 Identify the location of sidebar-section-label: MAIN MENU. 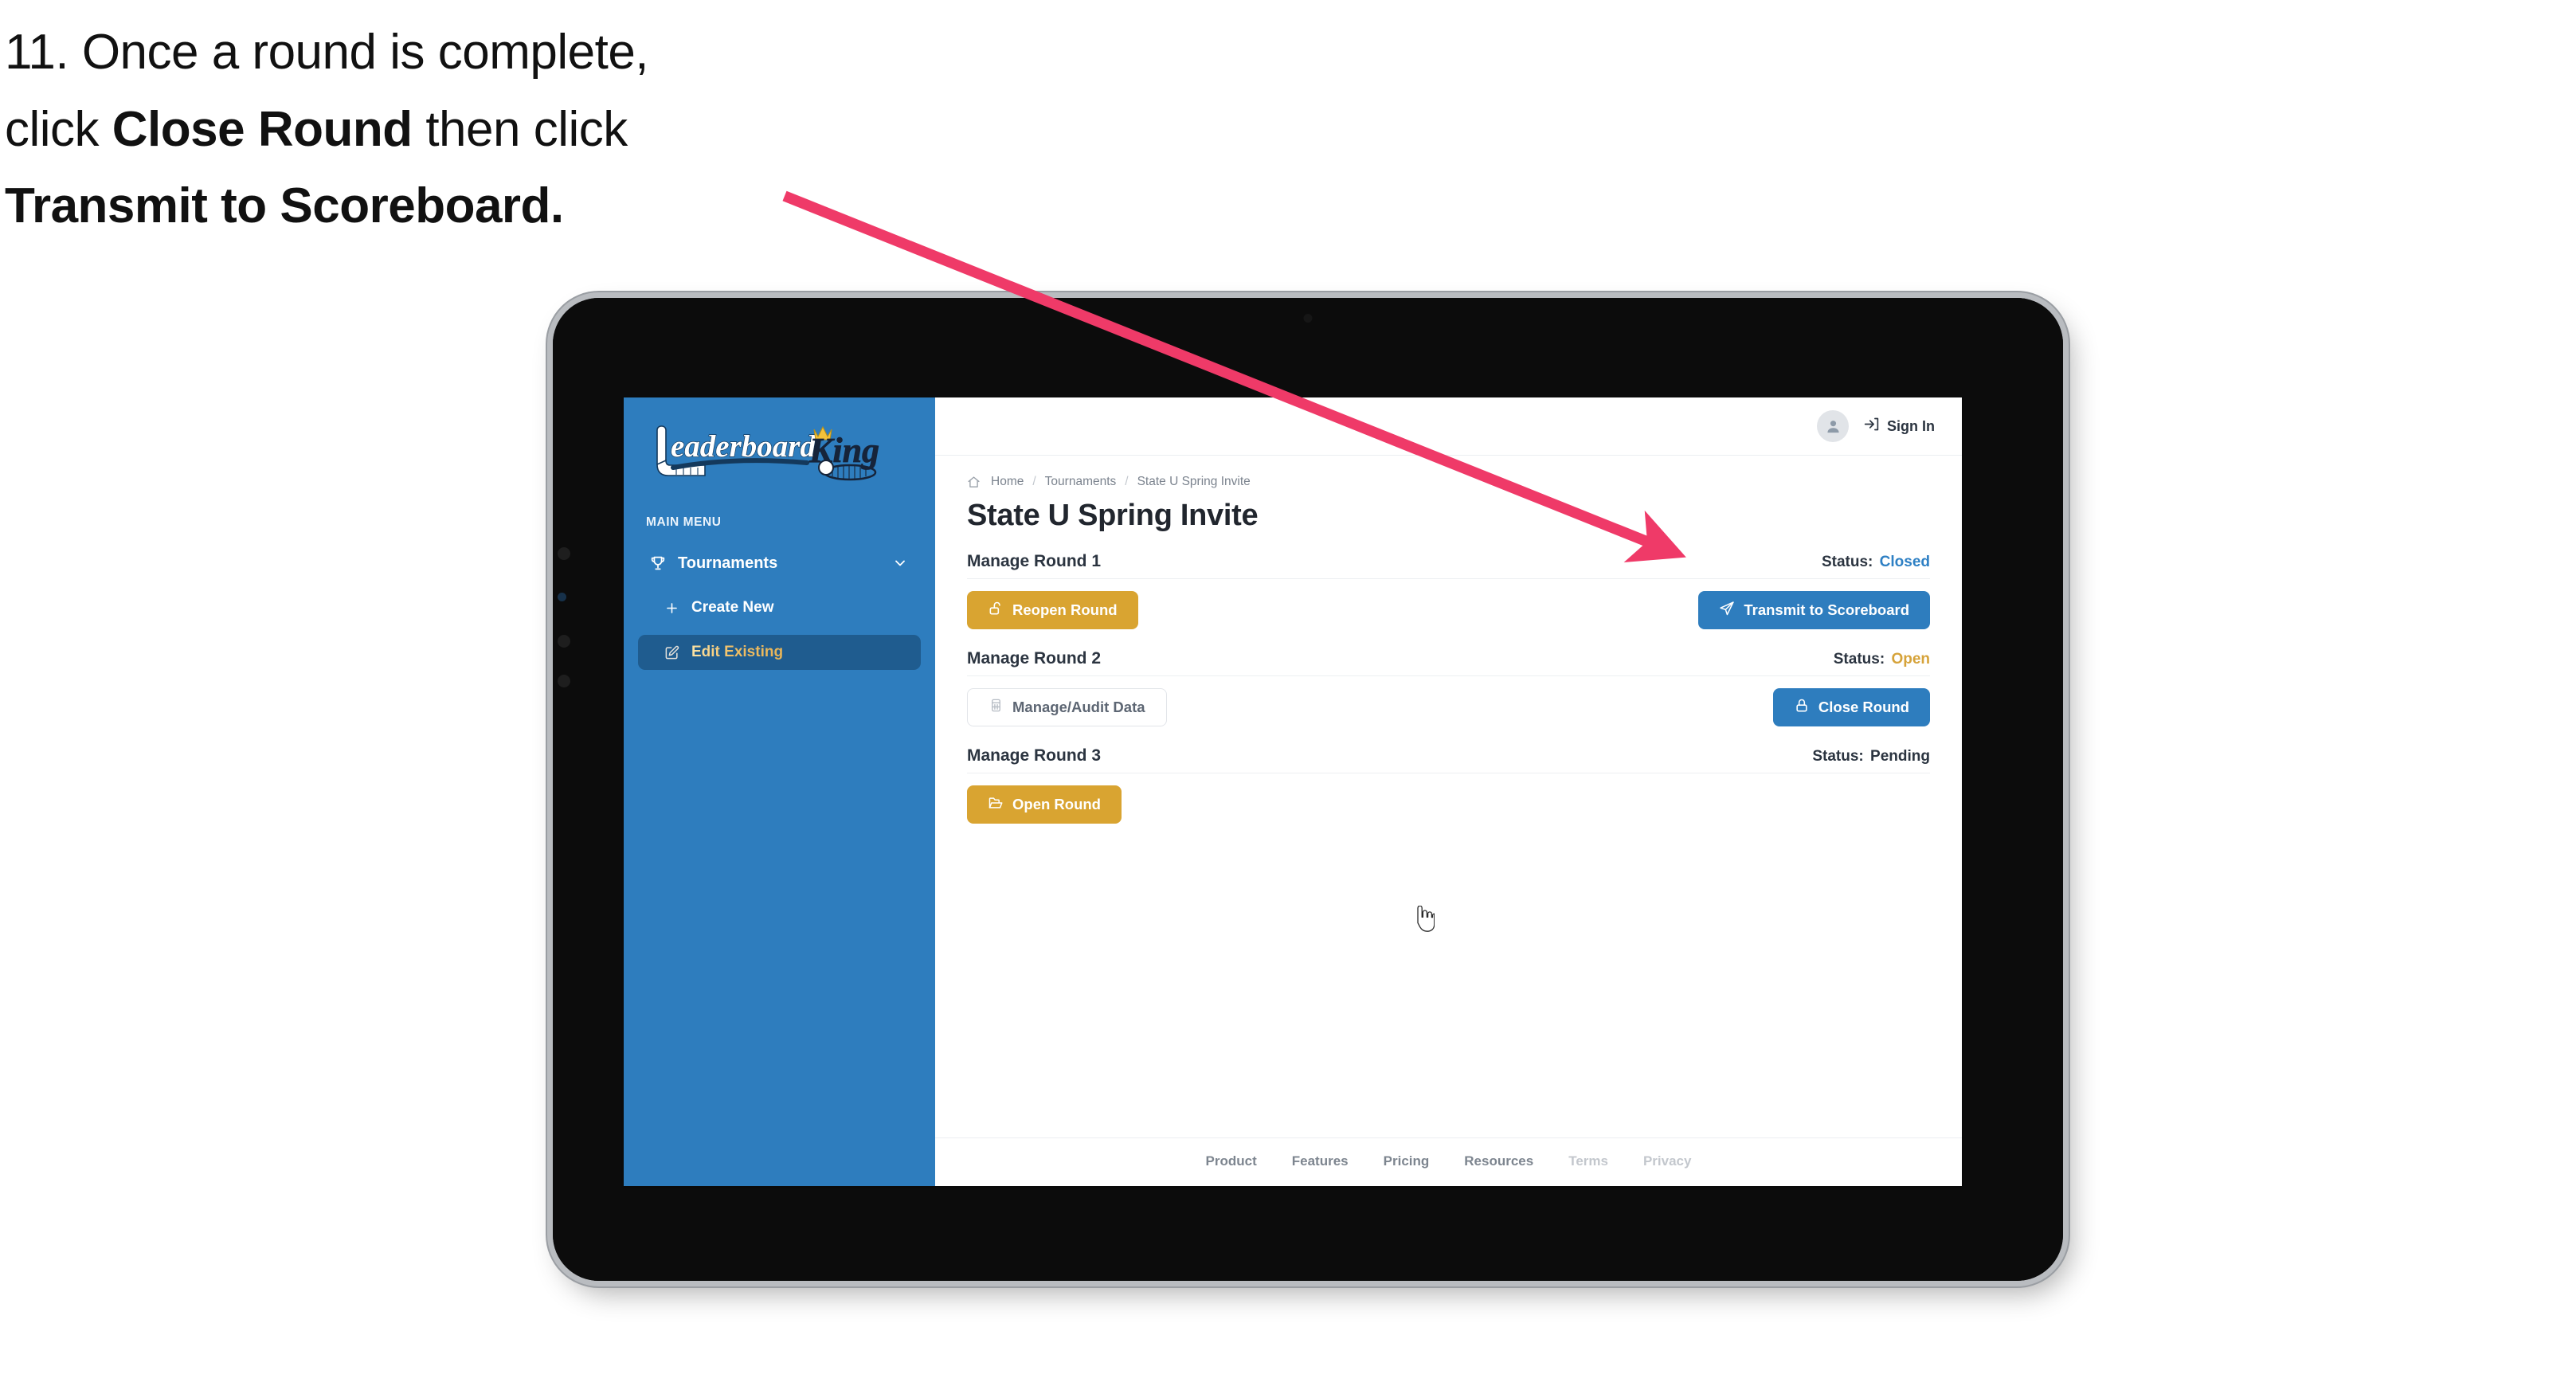
(684, 522).